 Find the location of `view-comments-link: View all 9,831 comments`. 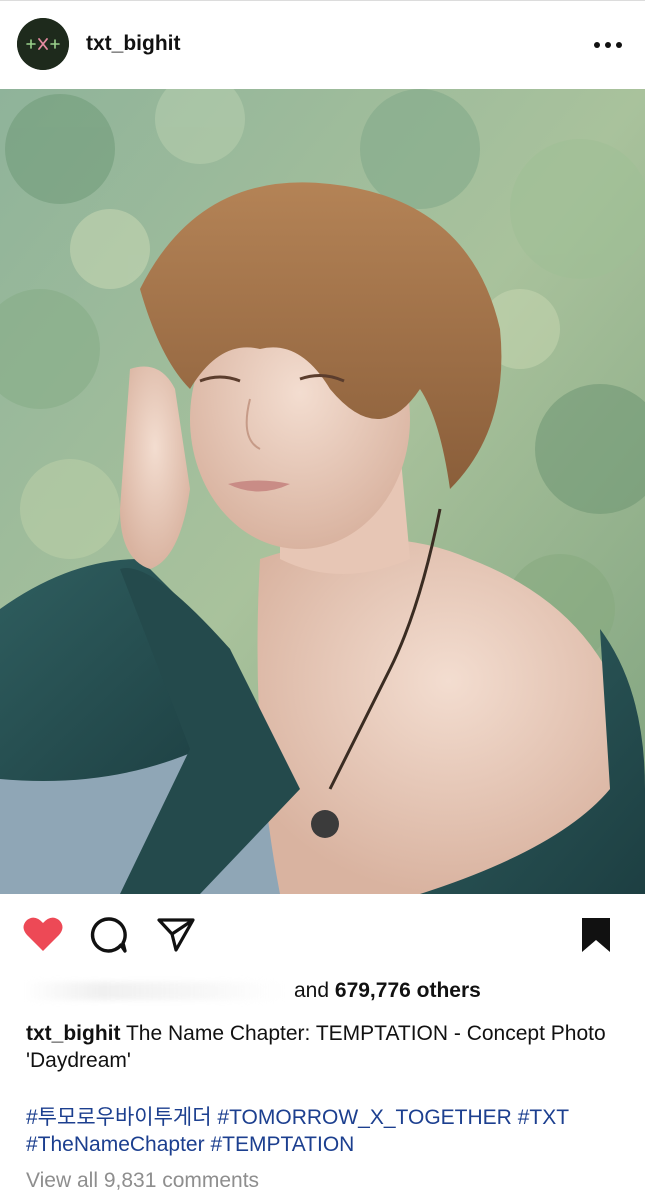

view-comments-link: View all 9,831 comments is located at coordinates (142, 1181).